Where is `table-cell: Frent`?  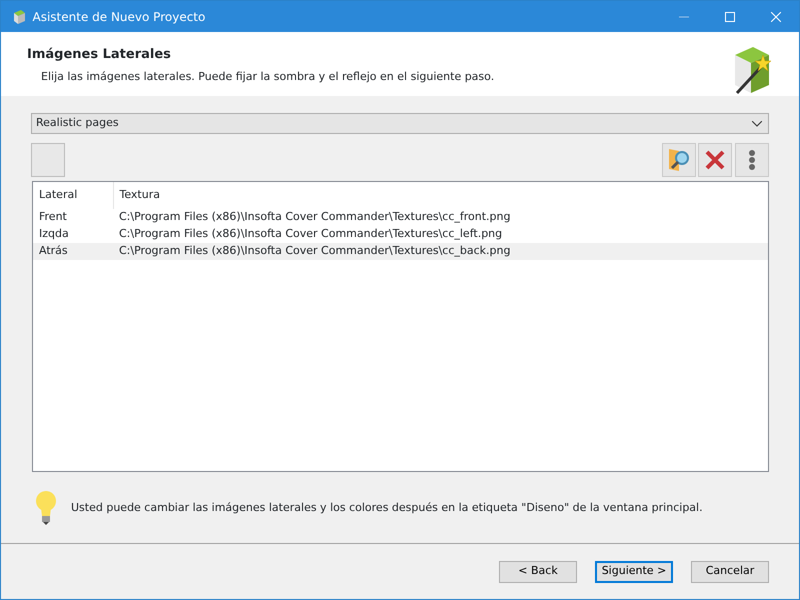
table-cell: Frent is located at coordinates (73, 217).